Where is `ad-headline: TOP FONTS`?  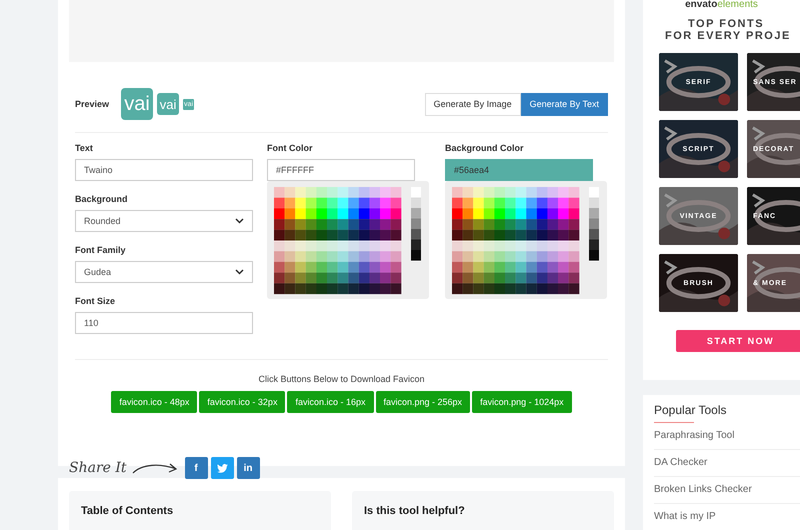 ad-headline: TOP FONTS is located at coordinates (726, 24).